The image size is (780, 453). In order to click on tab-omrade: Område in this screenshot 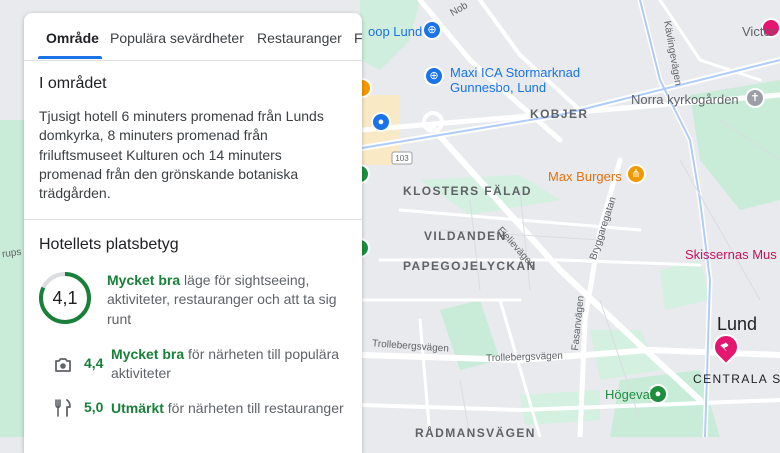, I will do `click(72, 38)`.